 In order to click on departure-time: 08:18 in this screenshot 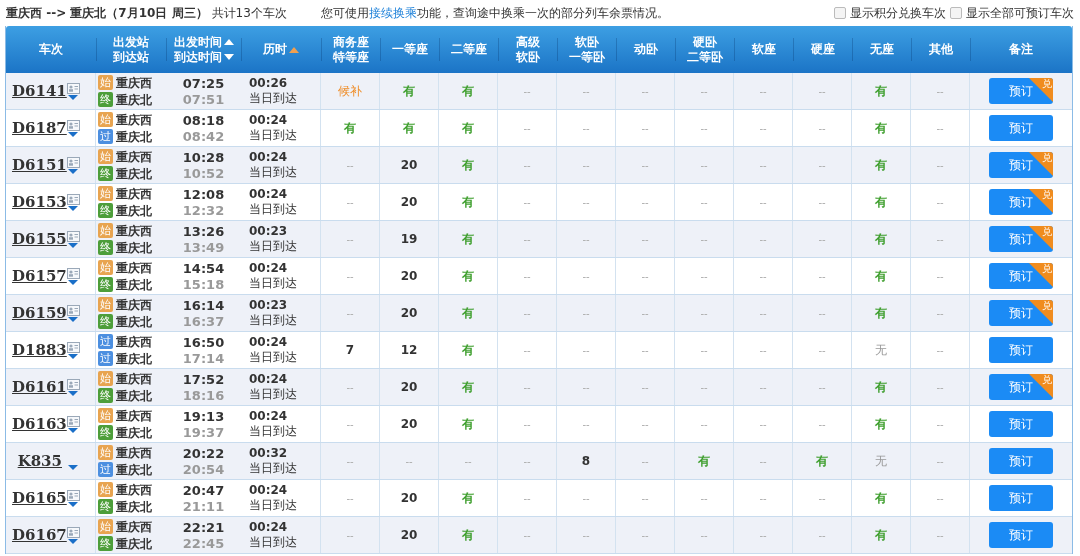, I will do `click(203, 120)`.